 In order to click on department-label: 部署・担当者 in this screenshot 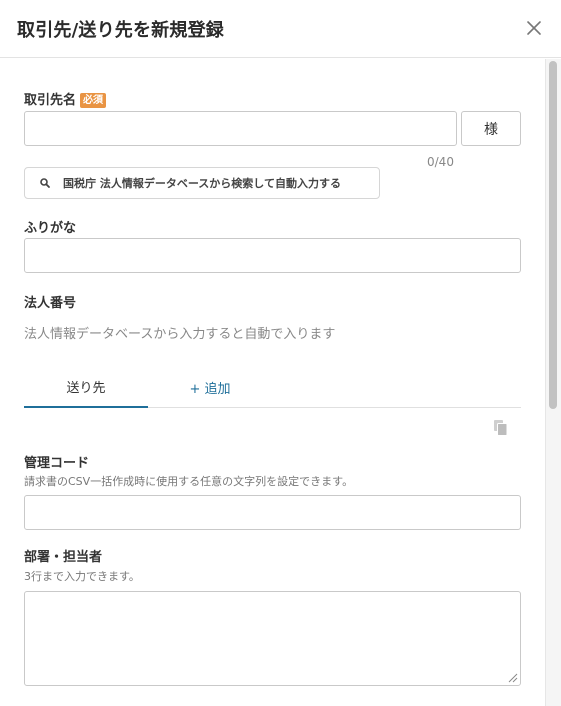, I will do `click(63, 557)`.